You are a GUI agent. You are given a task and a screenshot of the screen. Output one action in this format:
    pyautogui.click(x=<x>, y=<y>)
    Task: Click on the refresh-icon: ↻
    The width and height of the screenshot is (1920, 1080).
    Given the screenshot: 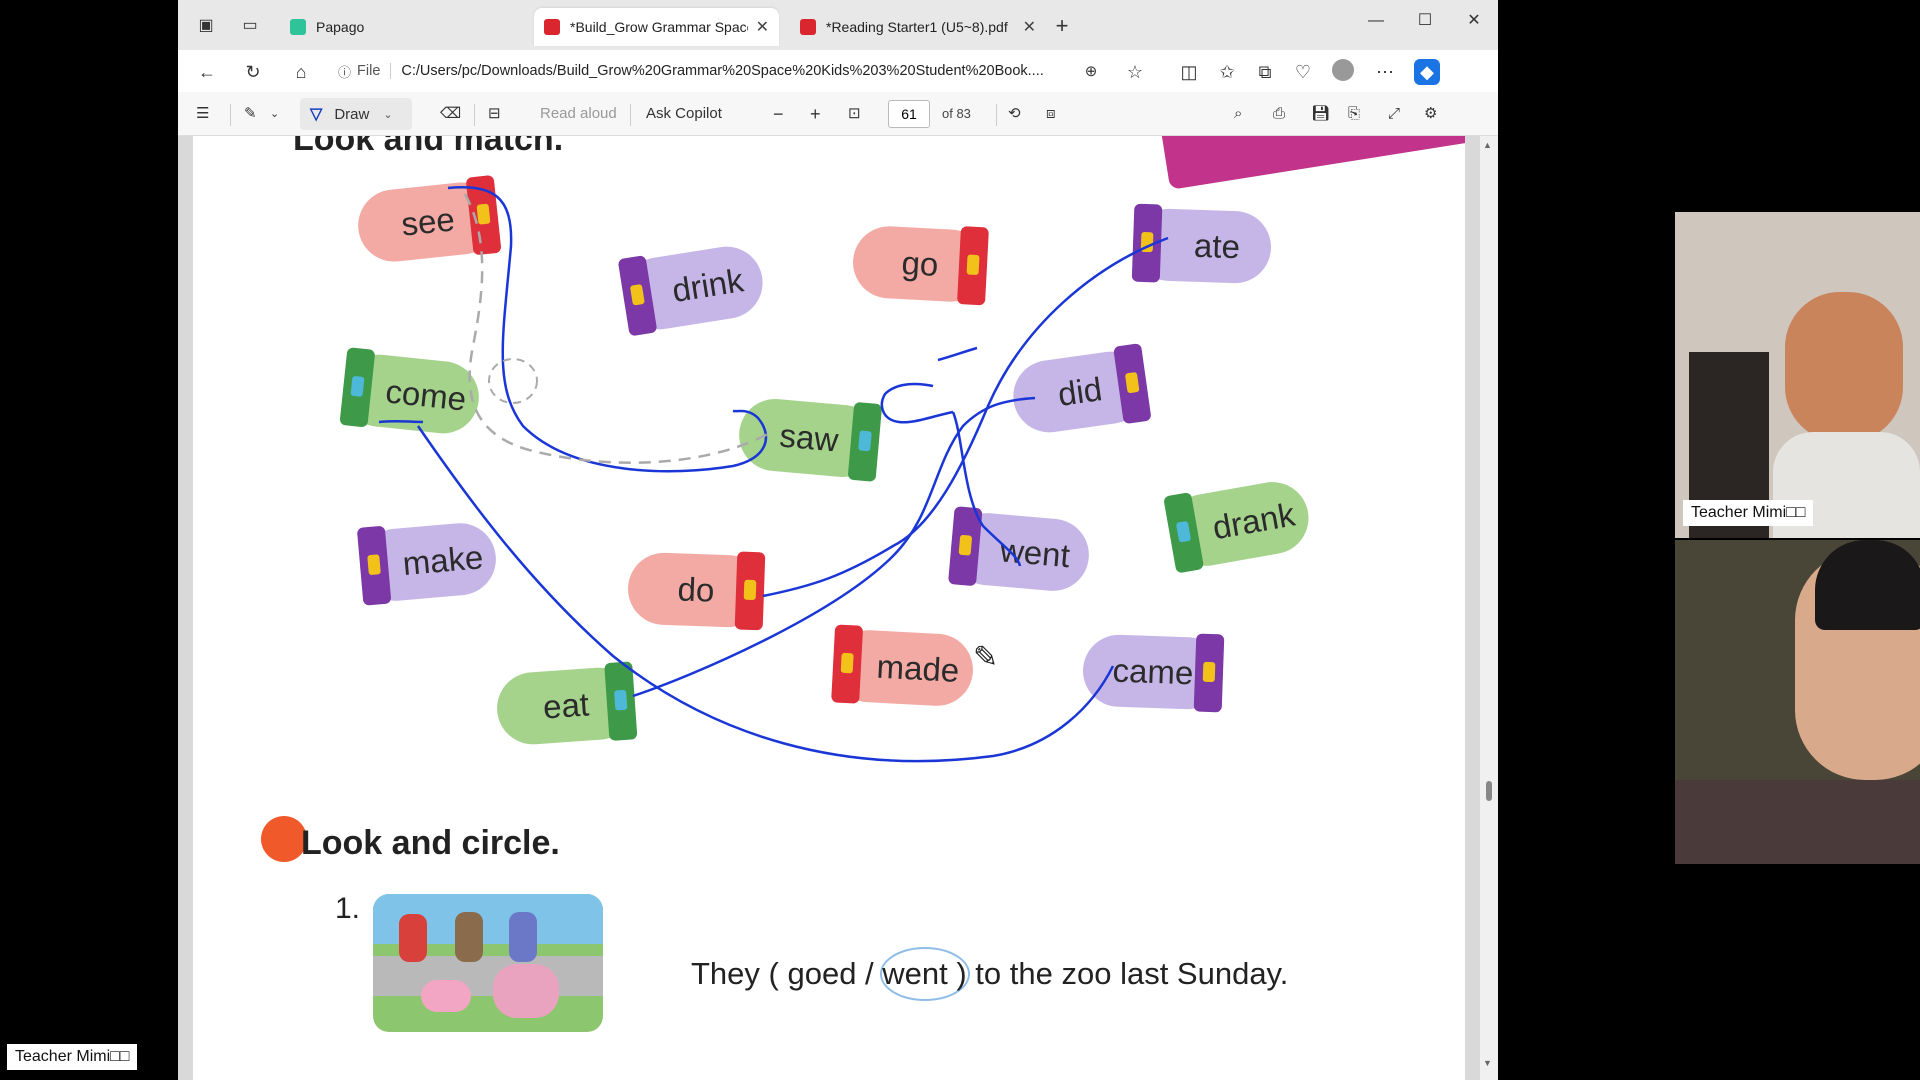 What is the action you would take?
    pyautogui.click(x=253, y=72)
    